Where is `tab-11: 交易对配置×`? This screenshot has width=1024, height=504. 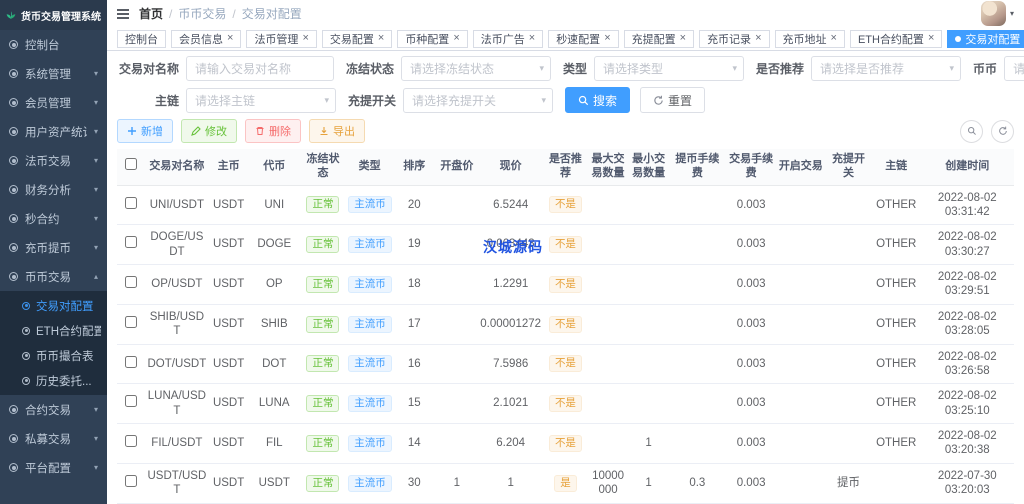 tab-11: 交易对配置× is located at coordinates (985, 38).